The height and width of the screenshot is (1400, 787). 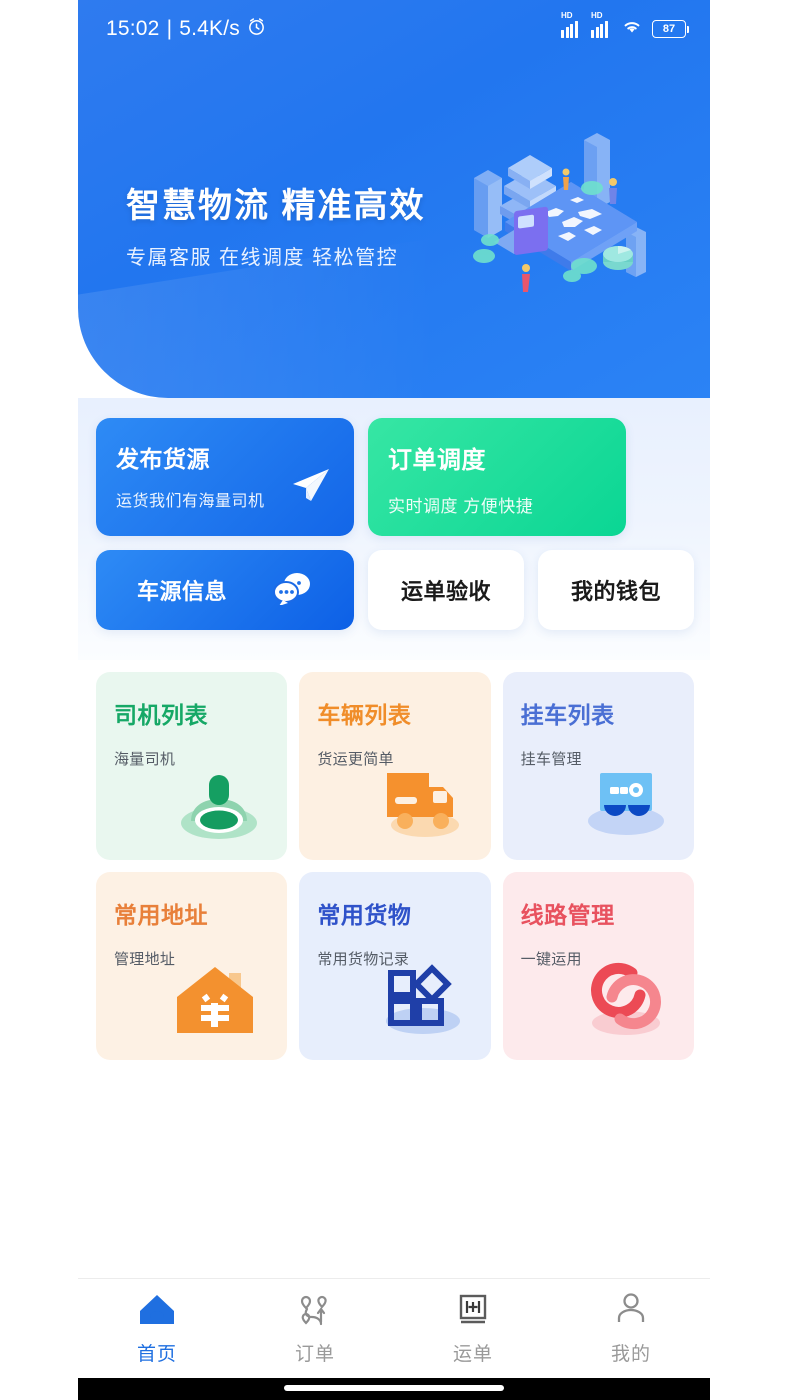 I want to click on banner-title: 智慧物流 精准高效, so click(x=276, y=206).